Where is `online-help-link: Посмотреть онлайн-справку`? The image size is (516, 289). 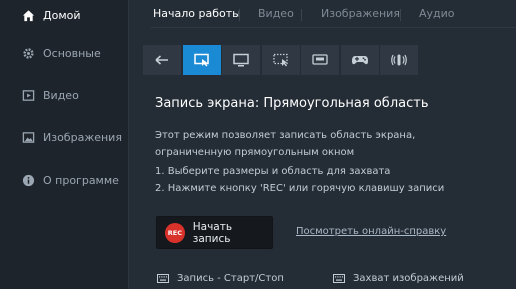 online-help-link: Посмотреть онлайн-справку is located at coordinates (371, 231).